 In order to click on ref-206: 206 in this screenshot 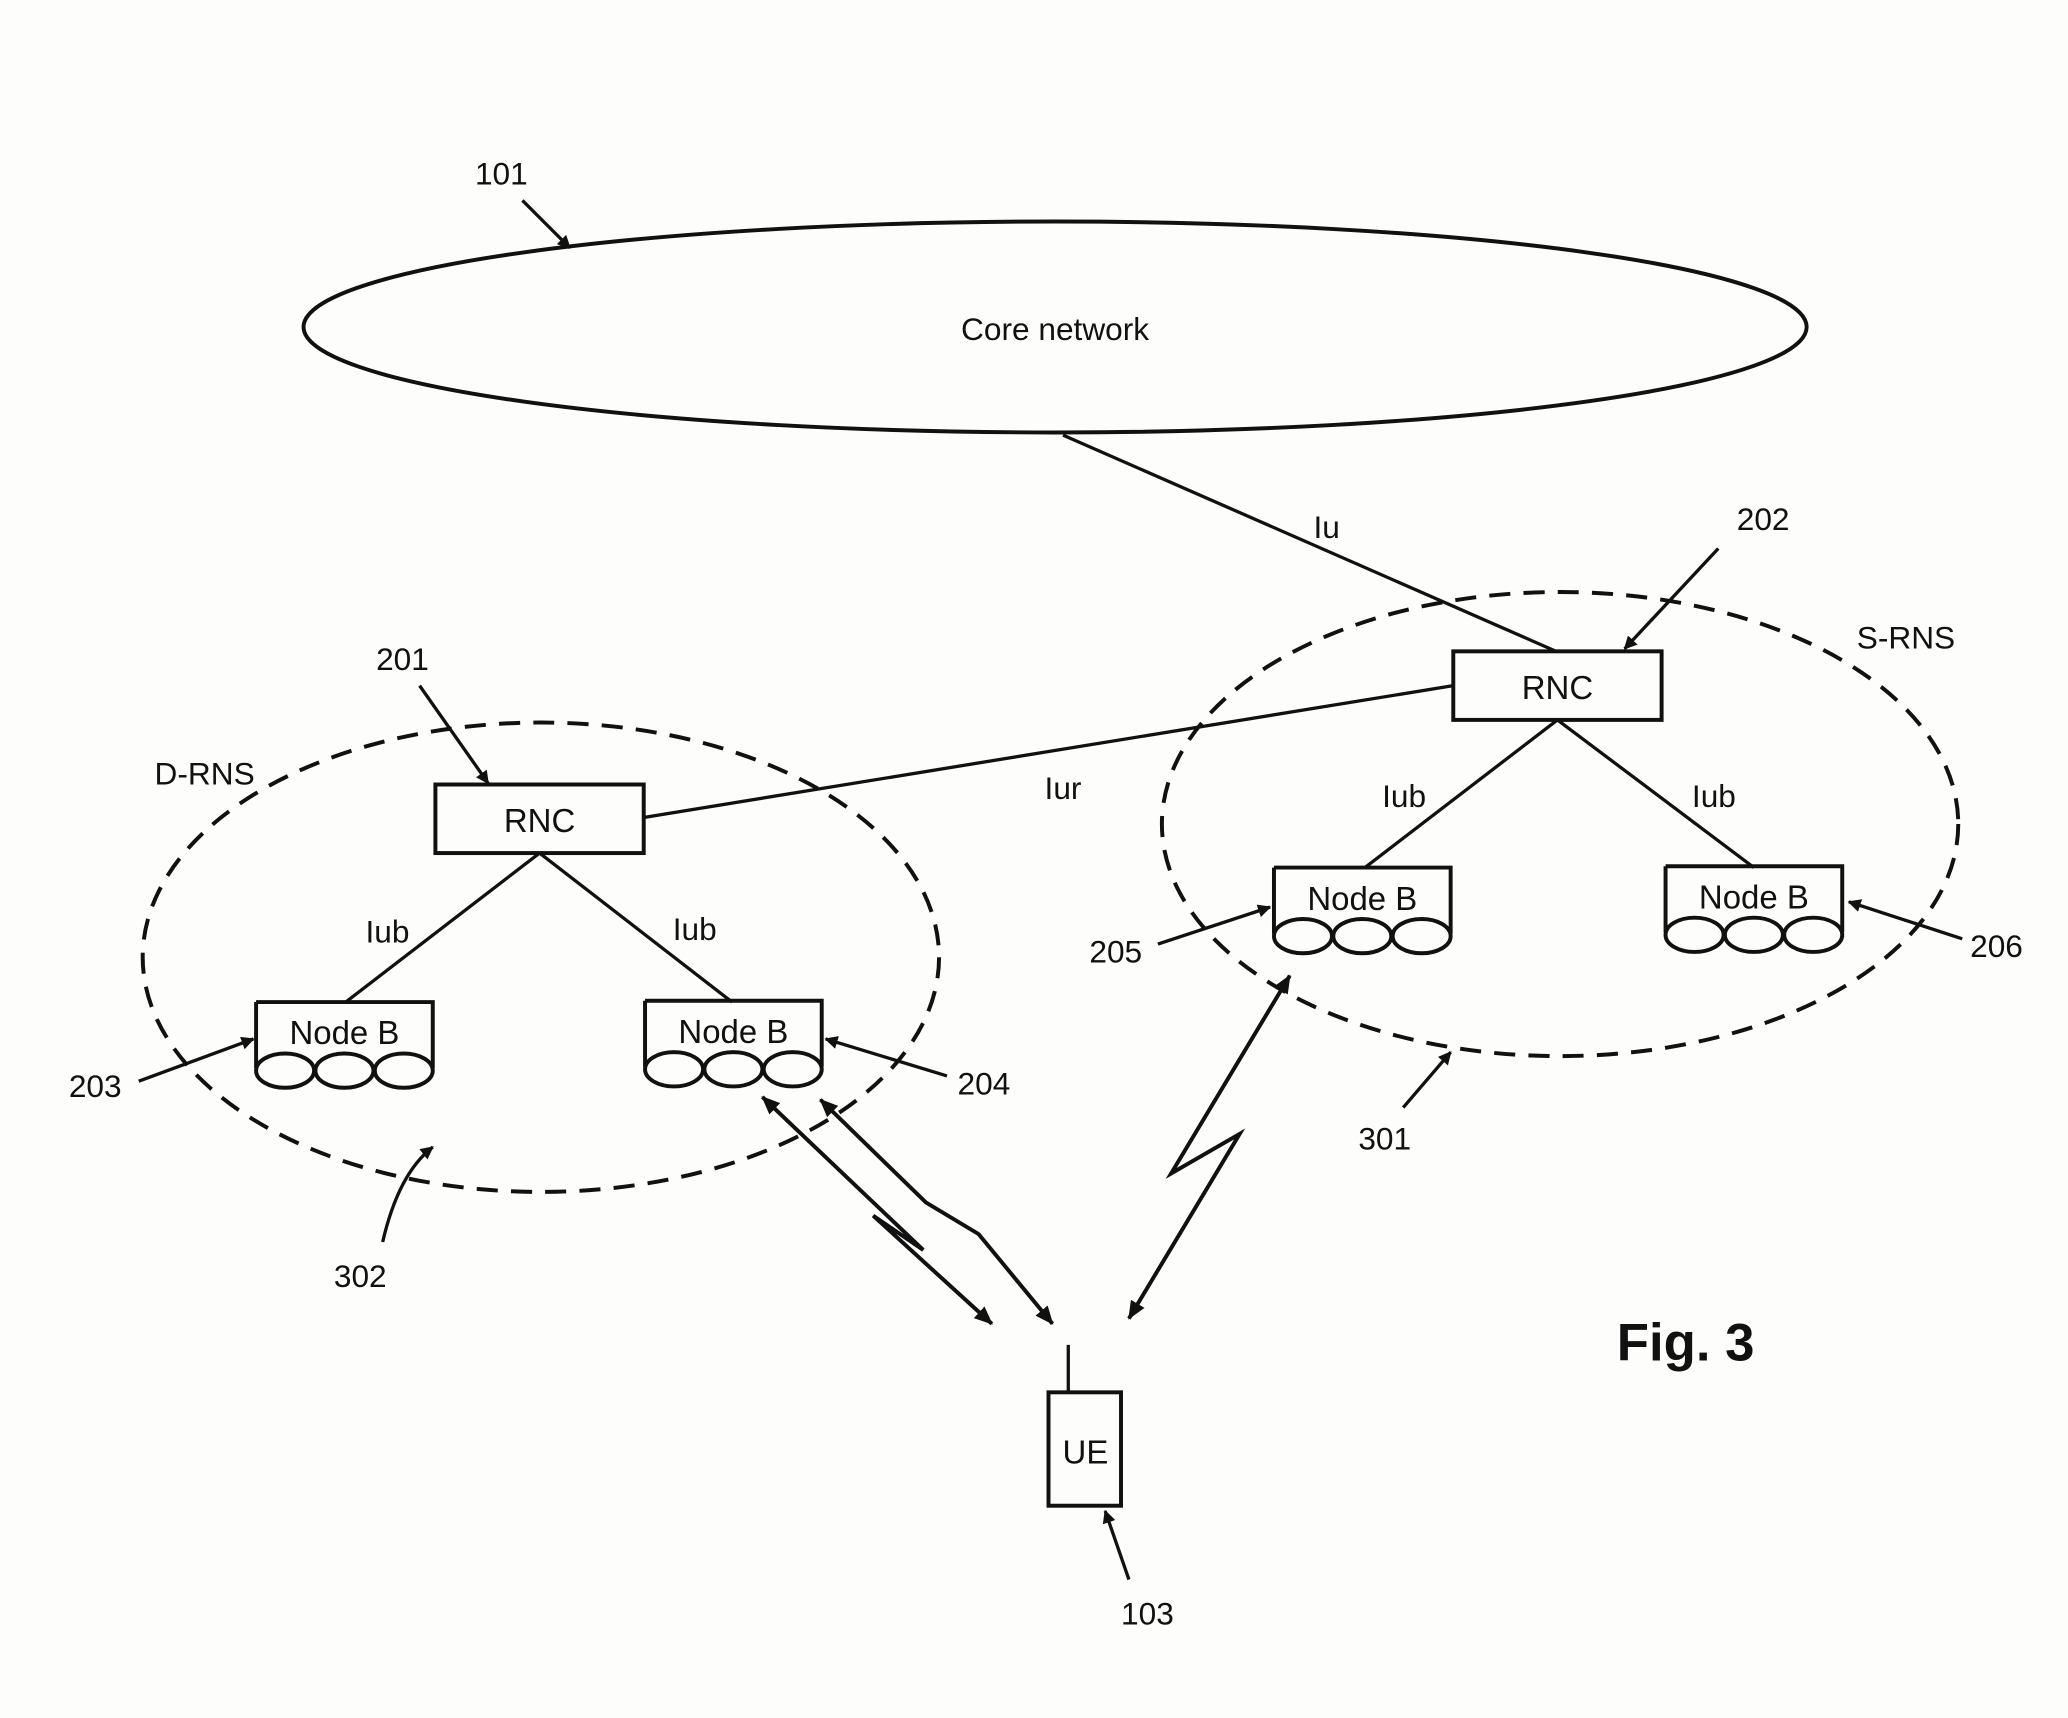, I will do `click(1996, 946)`.